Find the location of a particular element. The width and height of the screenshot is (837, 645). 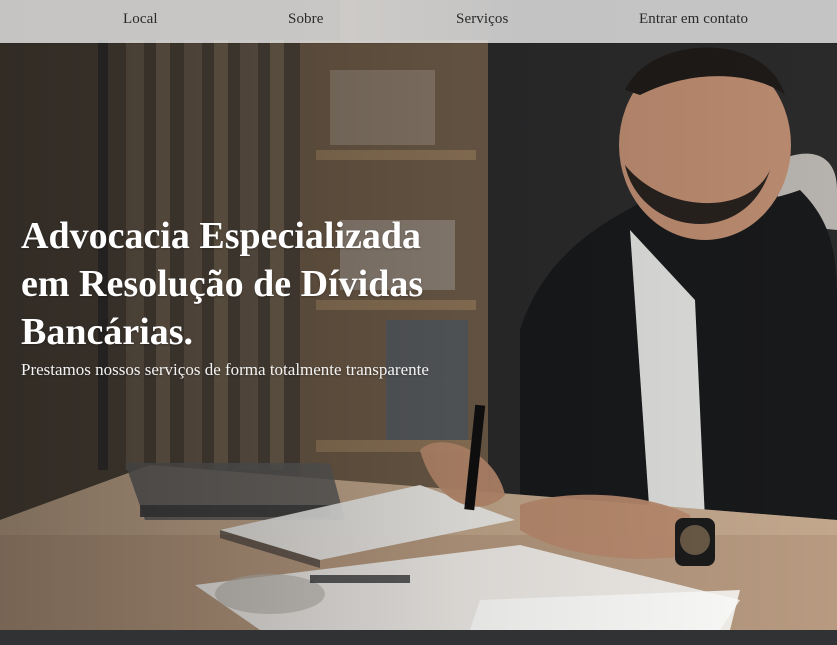

nav-link-entrar-em-contato: Entrar em contato is located at coordinates (693, 21).